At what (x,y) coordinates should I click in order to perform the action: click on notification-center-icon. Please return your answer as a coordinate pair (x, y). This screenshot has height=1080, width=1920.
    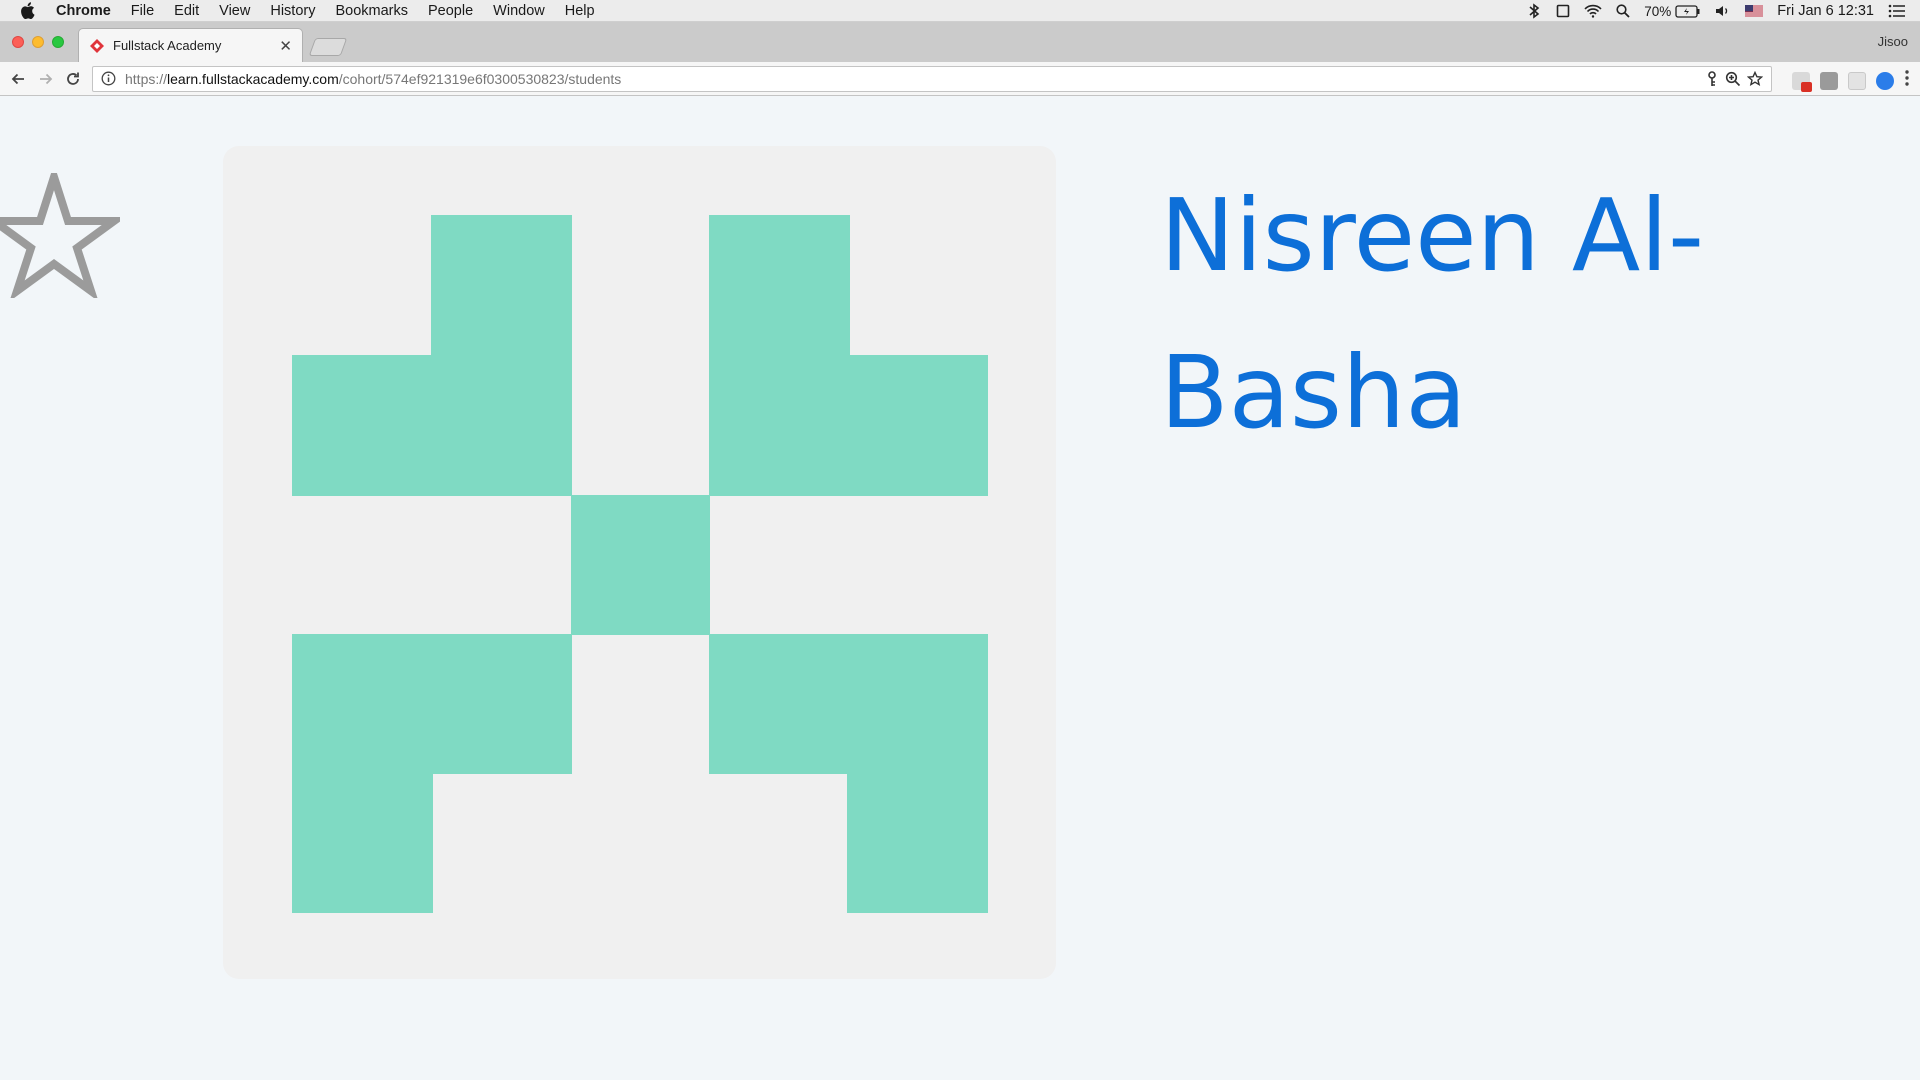
    Looking at the image, I should click on (1897, 11).